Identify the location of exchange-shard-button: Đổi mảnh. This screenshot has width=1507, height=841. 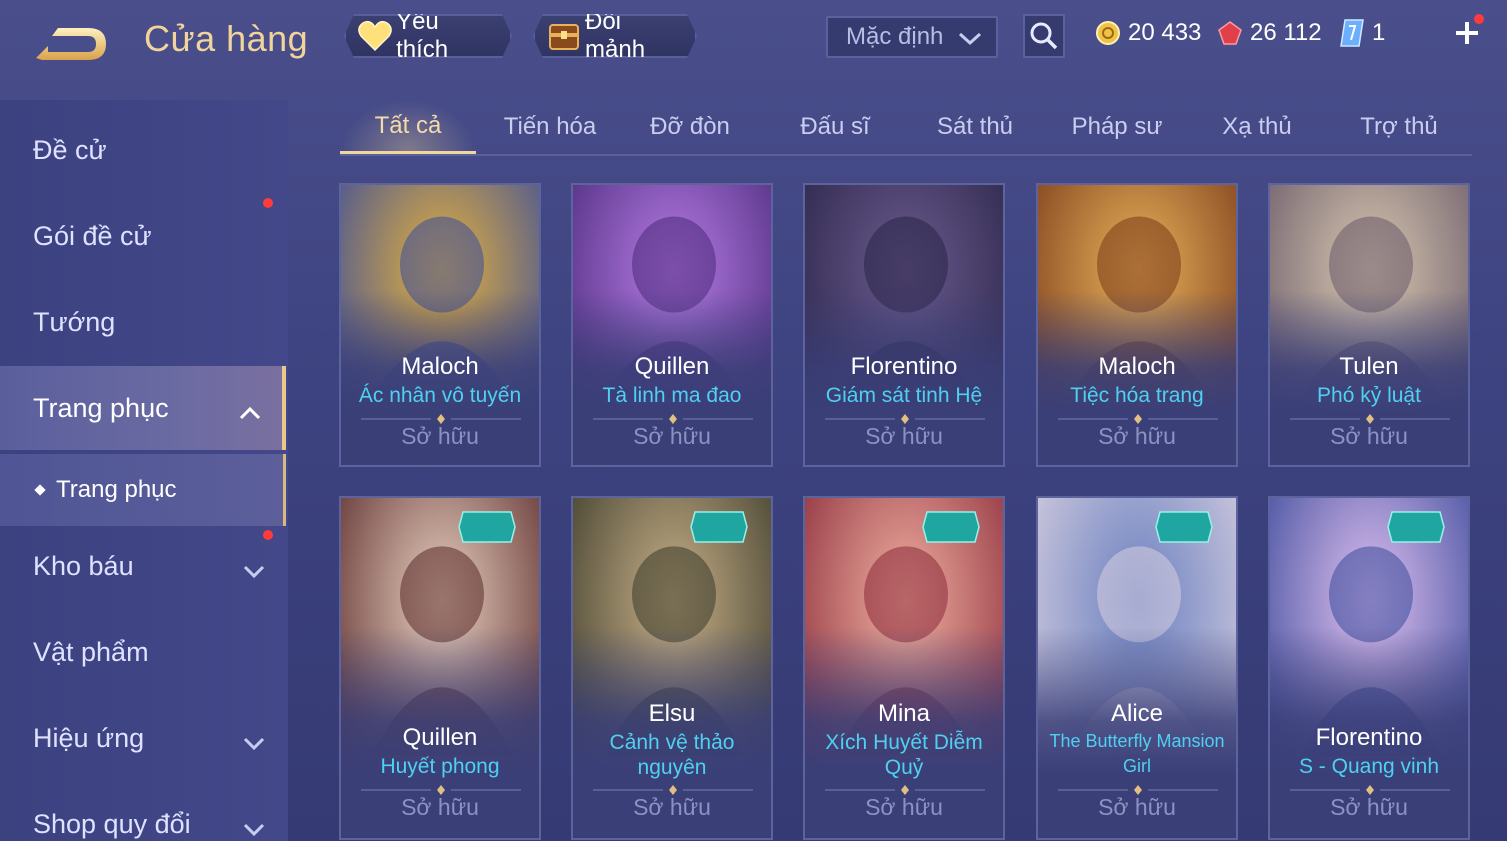
(615, 36).